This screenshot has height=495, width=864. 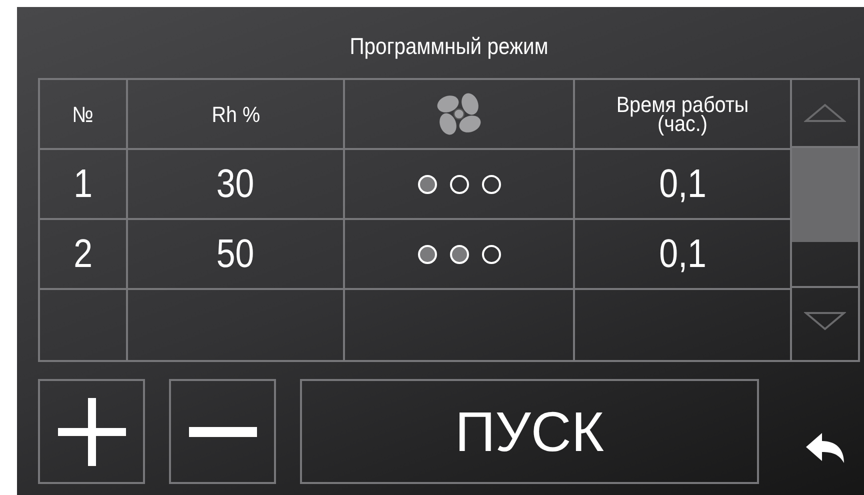 I want to click on minus-icon, so click(x=222, y=431).